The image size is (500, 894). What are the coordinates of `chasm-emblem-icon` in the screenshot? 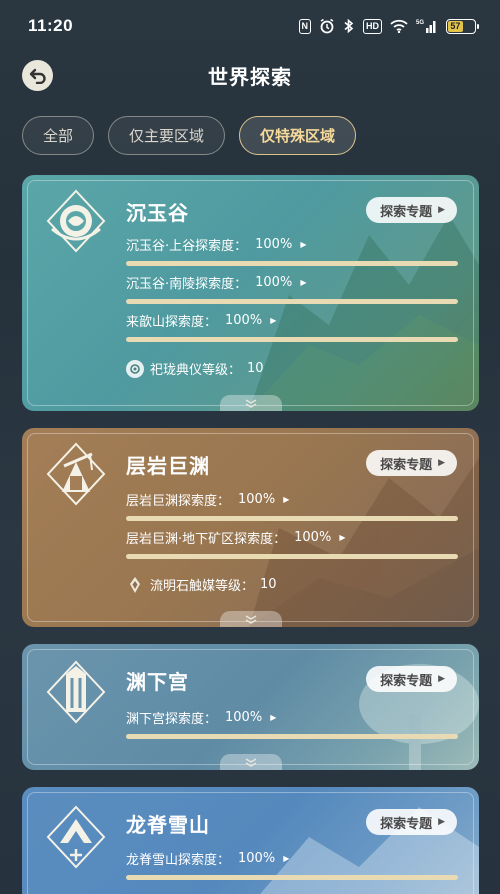 It's located at (76, 474).